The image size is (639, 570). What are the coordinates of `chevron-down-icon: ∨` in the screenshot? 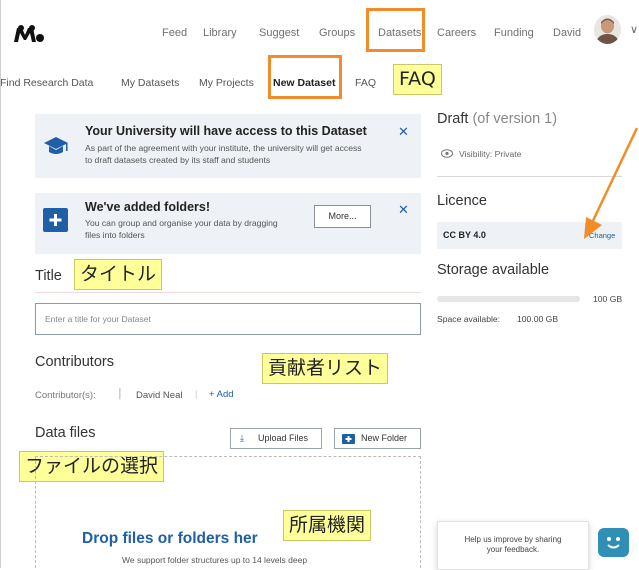 It's located at (634, 29).